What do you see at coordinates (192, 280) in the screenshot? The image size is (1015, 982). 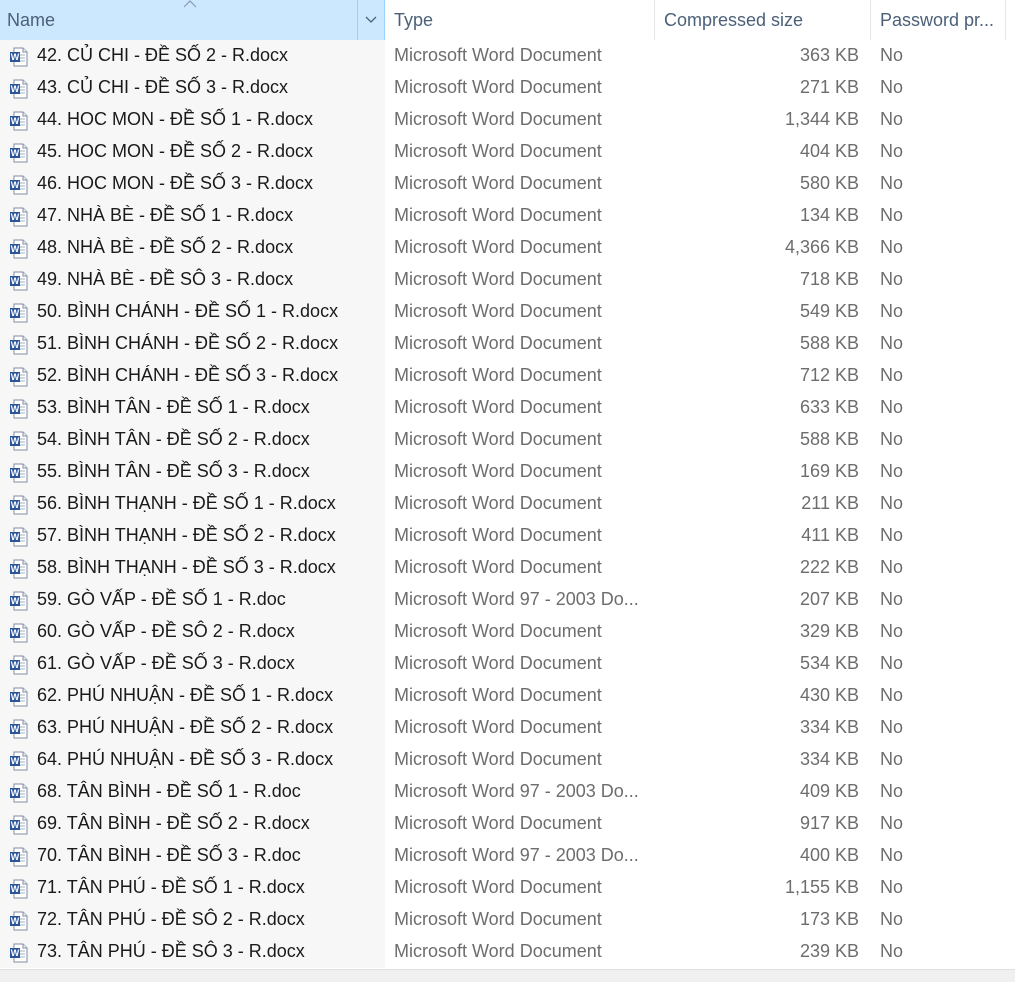 I see `name-cell: W 49. NHÀ BÈ - ĐỀ SÔ 3 - R.docx` at bounding box center [192, 280].